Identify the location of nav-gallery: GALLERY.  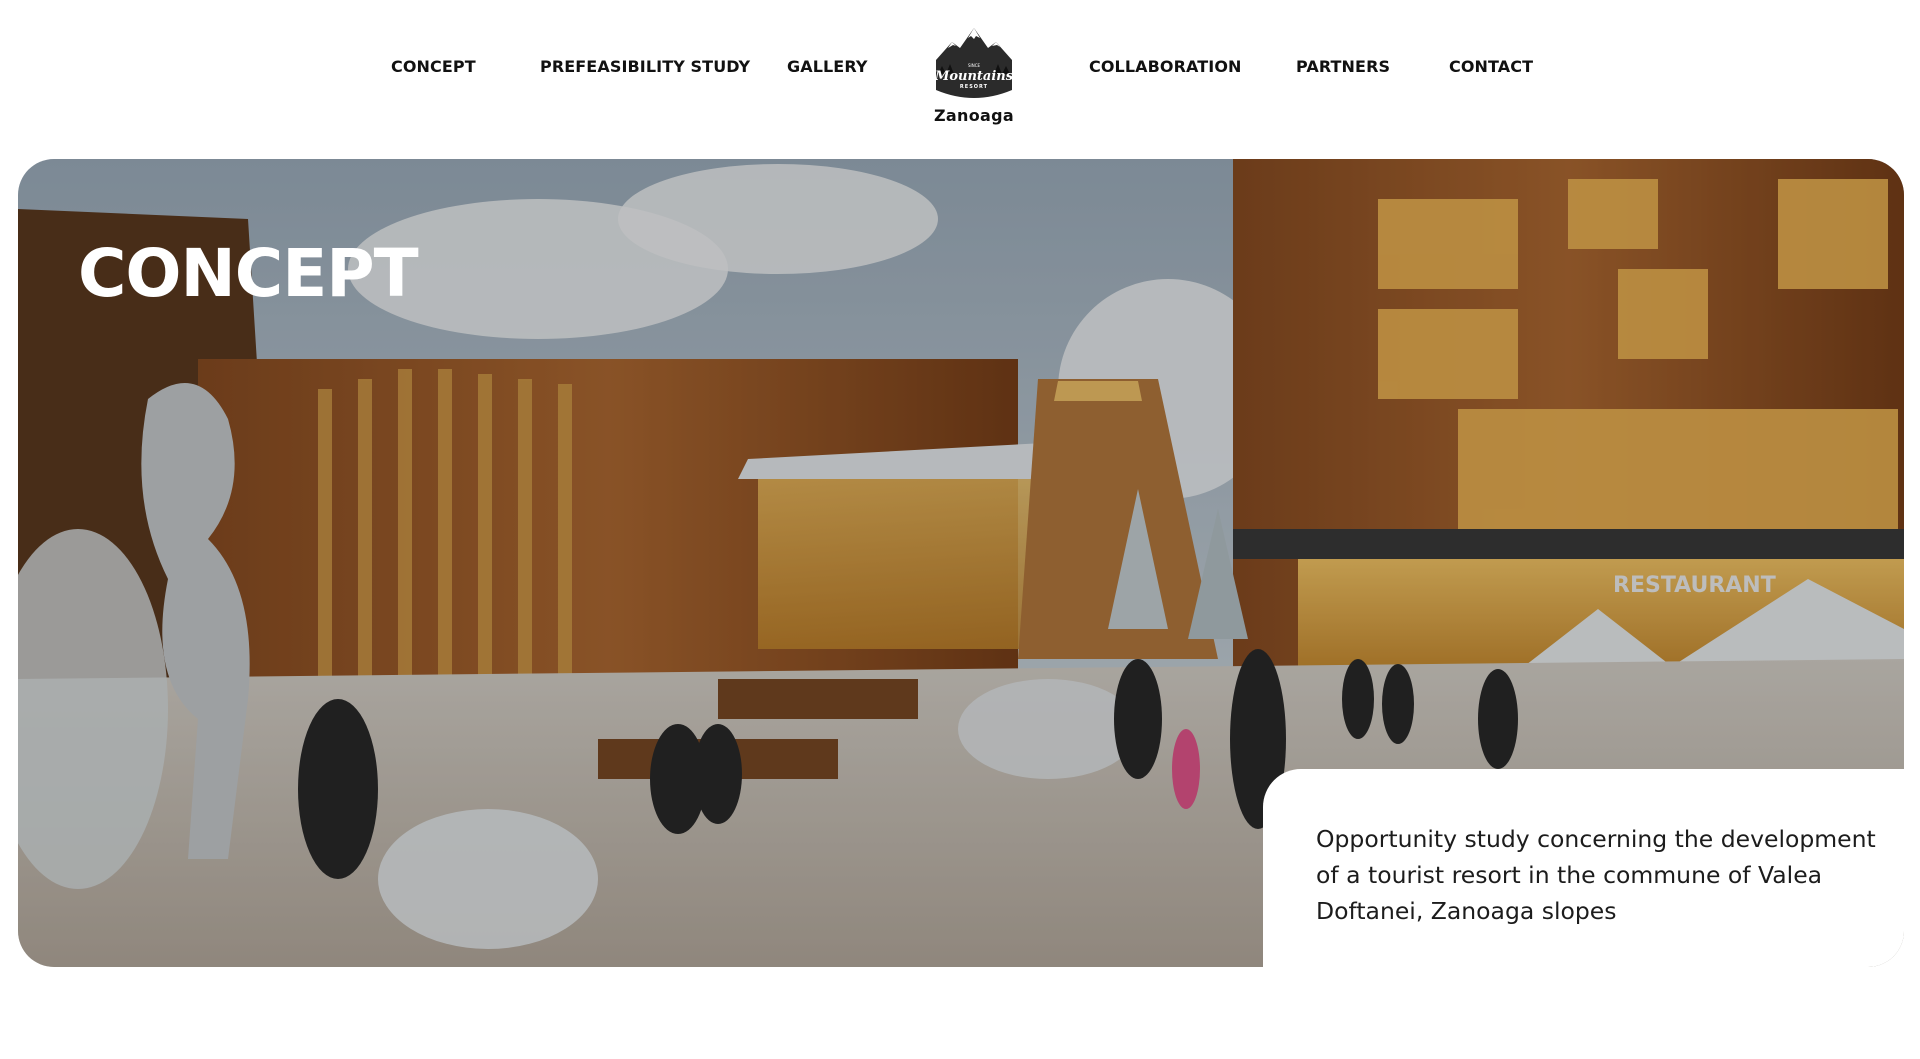
(827, 66).